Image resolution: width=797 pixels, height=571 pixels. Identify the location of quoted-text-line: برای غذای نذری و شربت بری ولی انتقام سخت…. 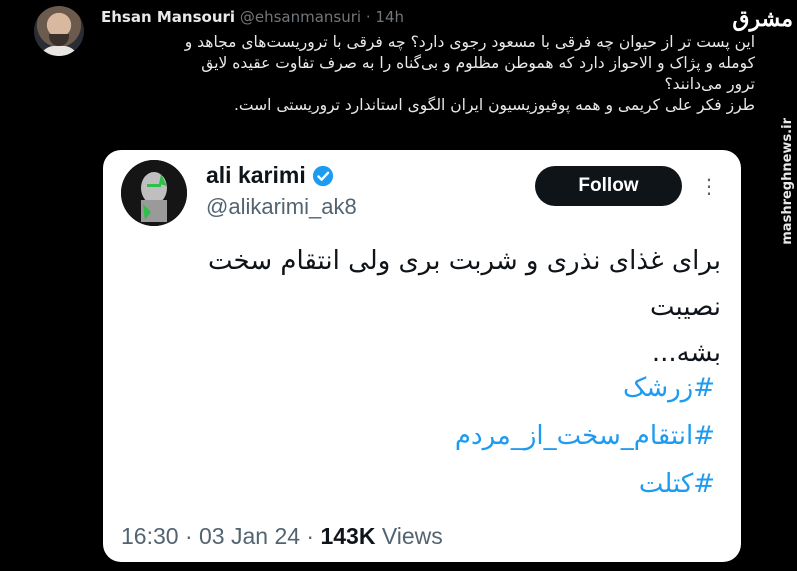
(464, 284).